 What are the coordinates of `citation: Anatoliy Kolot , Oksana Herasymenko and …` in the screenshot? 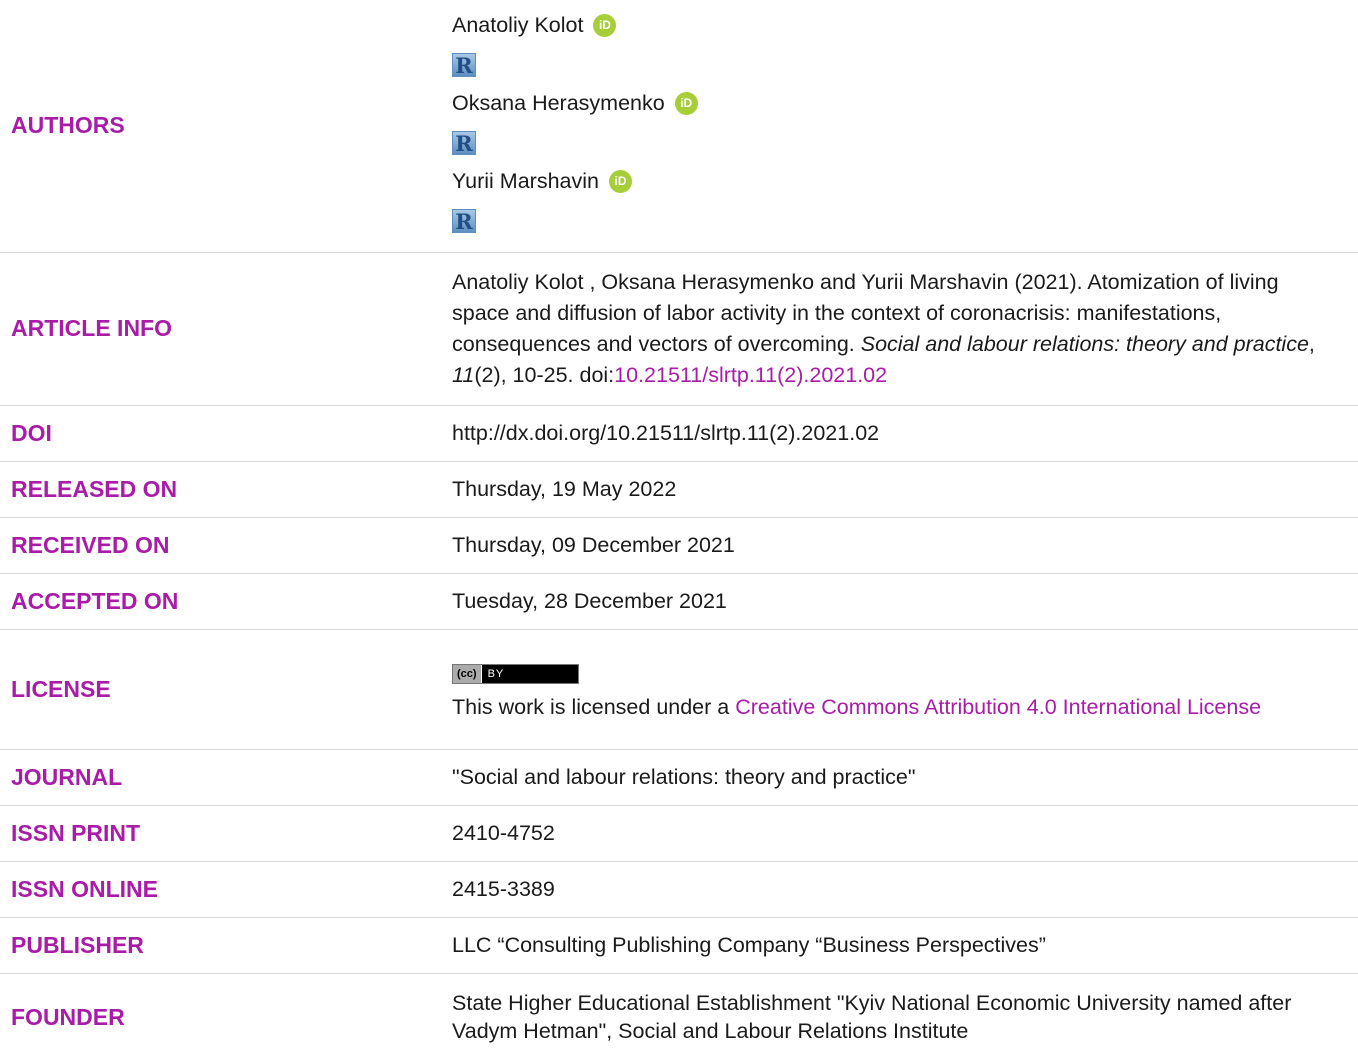 It's located at (905, 329).